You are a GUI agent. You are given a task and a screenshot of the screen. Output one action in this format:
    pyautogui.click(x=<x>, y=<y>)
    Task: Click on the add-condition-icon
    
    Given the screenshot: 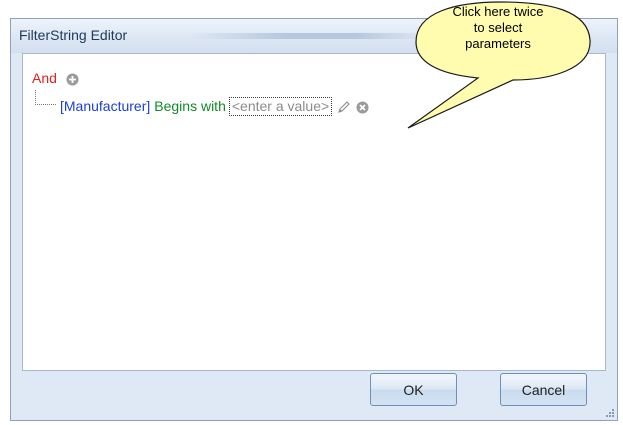 What is the action you would take?
    pyautogui.click(x=72, y=79)
    